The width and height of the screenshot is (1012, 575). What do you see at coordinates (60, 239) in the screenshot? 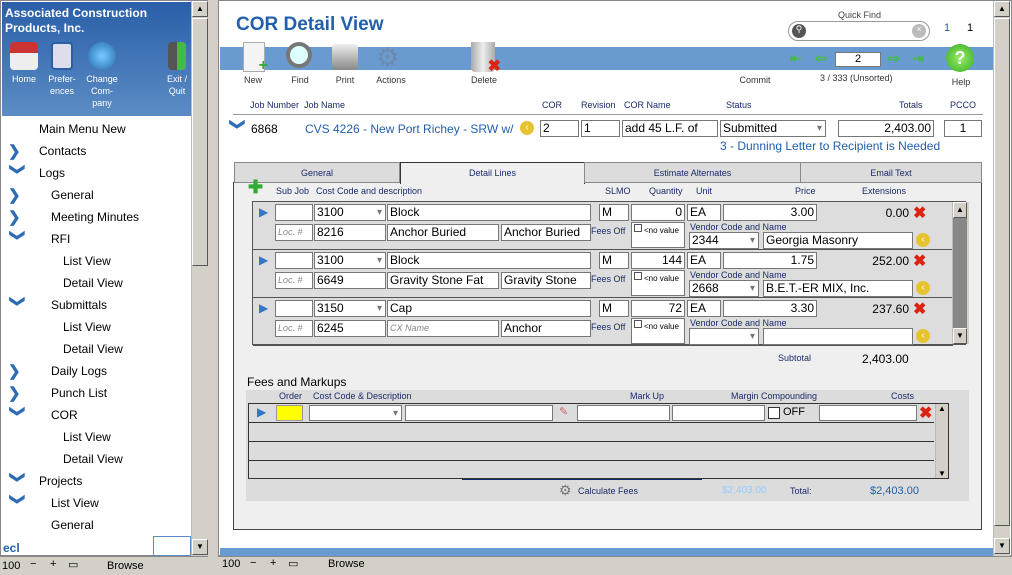
I see `sidebar-item: RFI` at bounding box center [60, 239].